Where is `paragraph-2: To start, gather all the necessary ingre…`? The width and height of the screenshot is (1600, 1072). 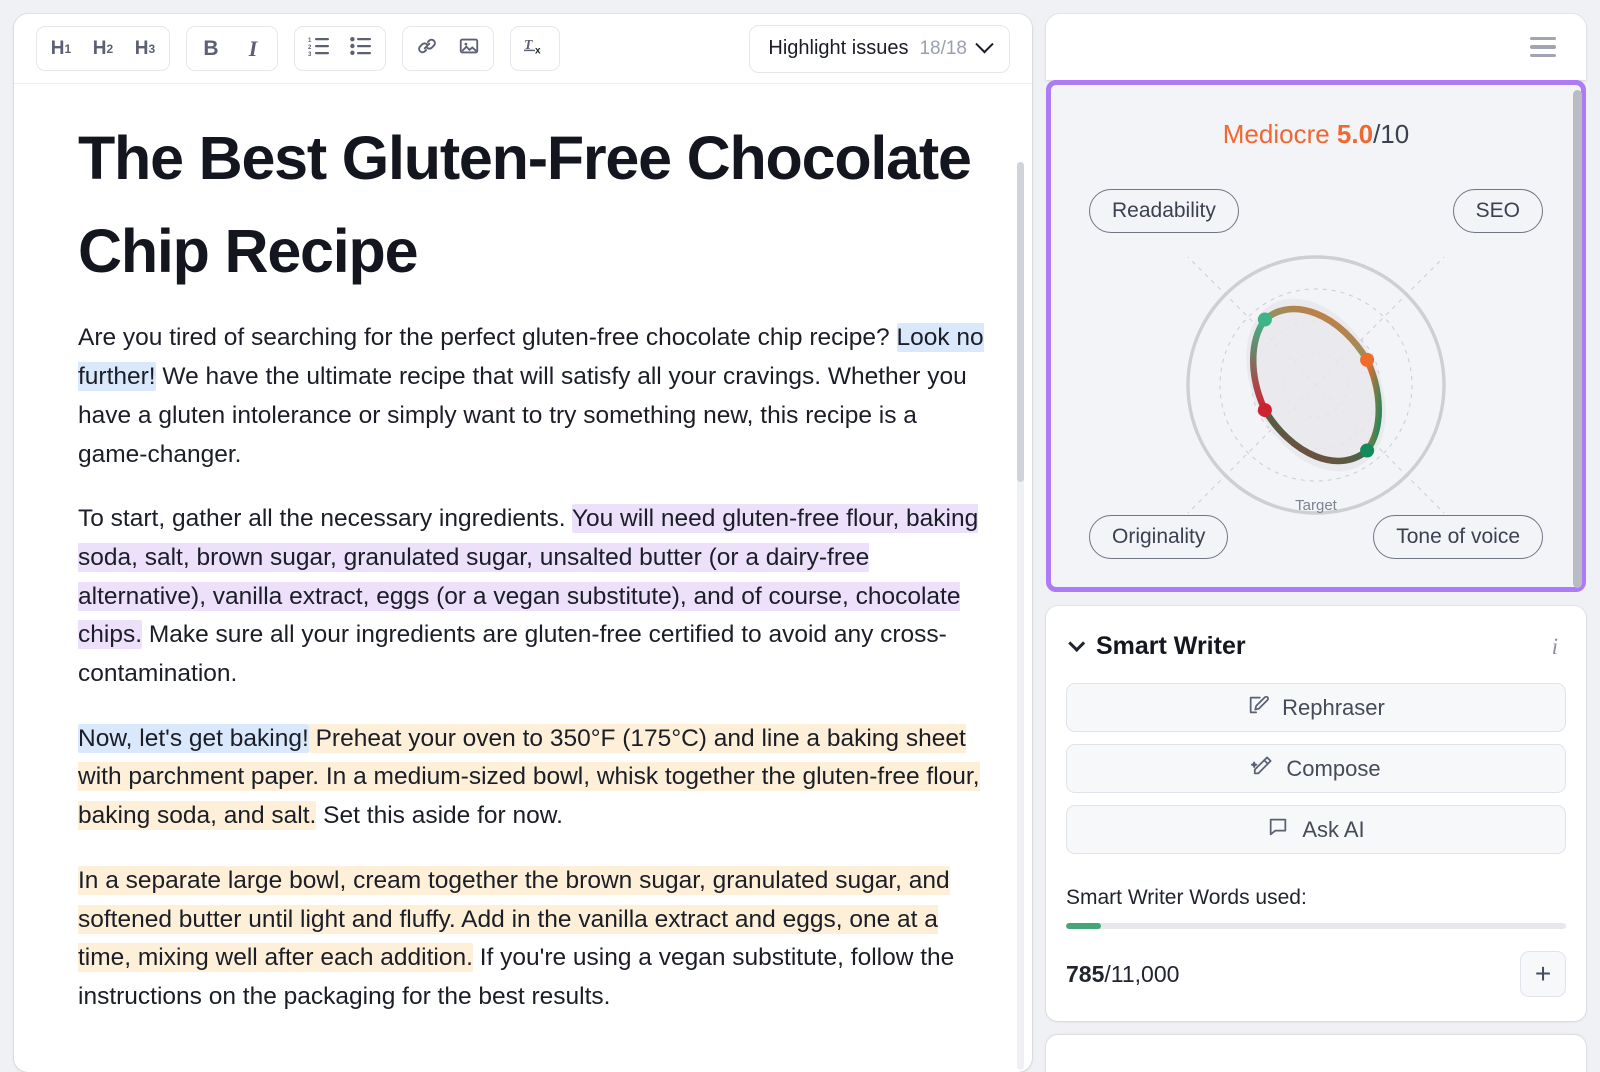
paragraph-2: To start, gather all the necessary ingre… is located at coordinates (532, 597).